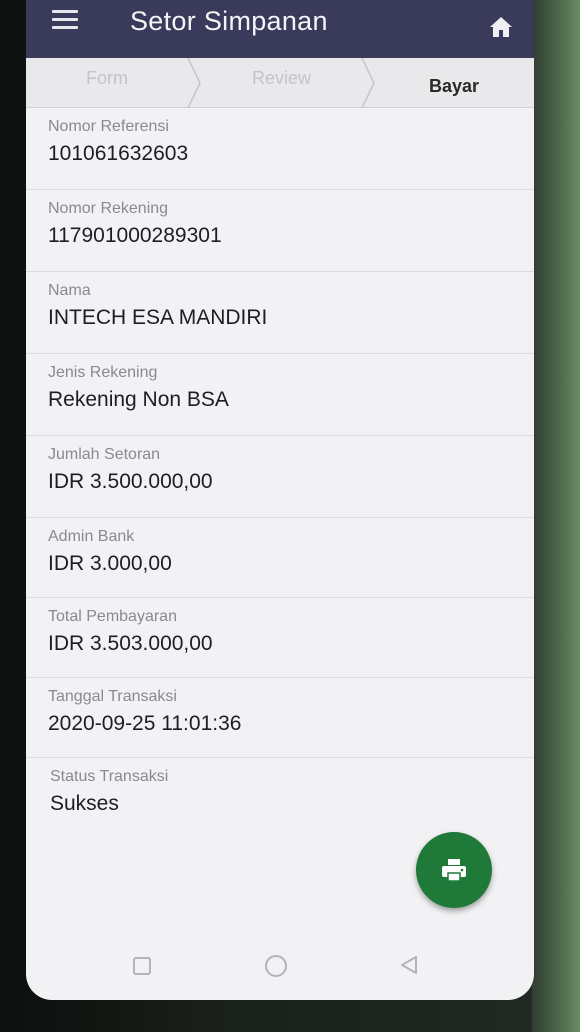 The height and width of the screenshot is (1032, 580). Describe the element at coordinates (229, 21) in the screenshot. I see `page-title: Setor Simpanan` at that location.